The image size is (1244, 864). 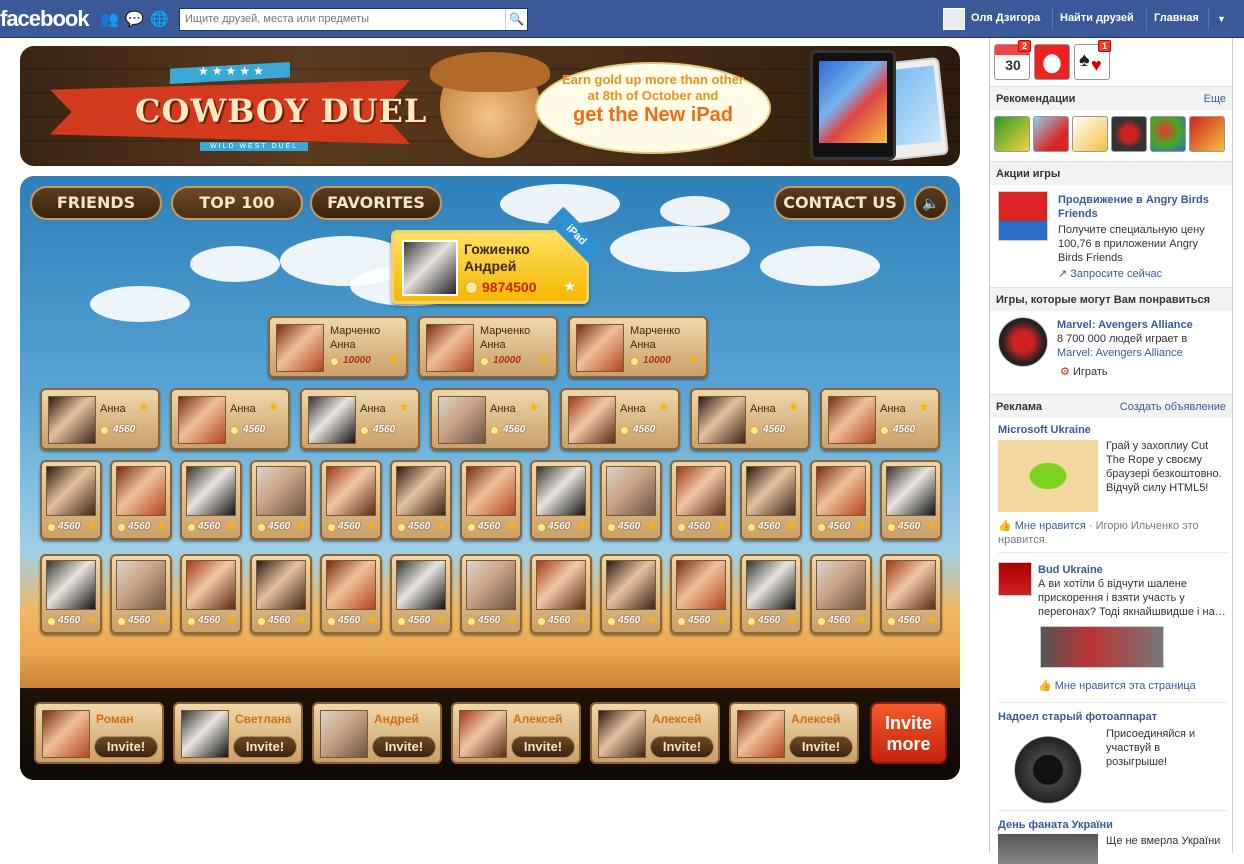 I want to click on cut-the-rope-image, so click(x=1048, y=476).